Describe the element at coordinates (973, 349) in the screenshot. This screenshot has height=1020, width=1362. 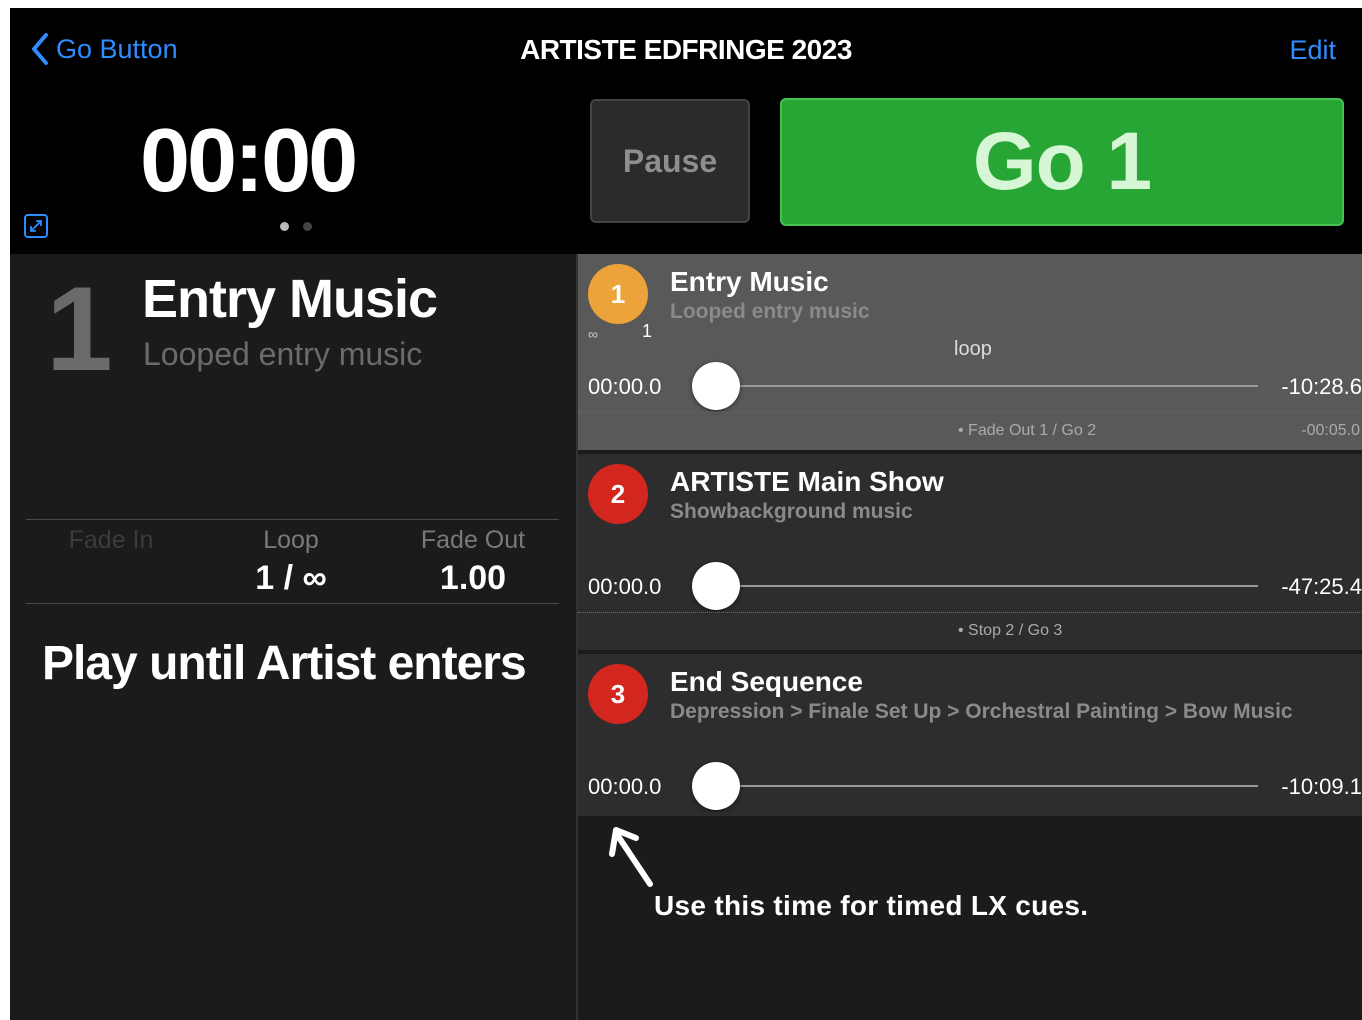
I see `loop-label: loop` at that location.